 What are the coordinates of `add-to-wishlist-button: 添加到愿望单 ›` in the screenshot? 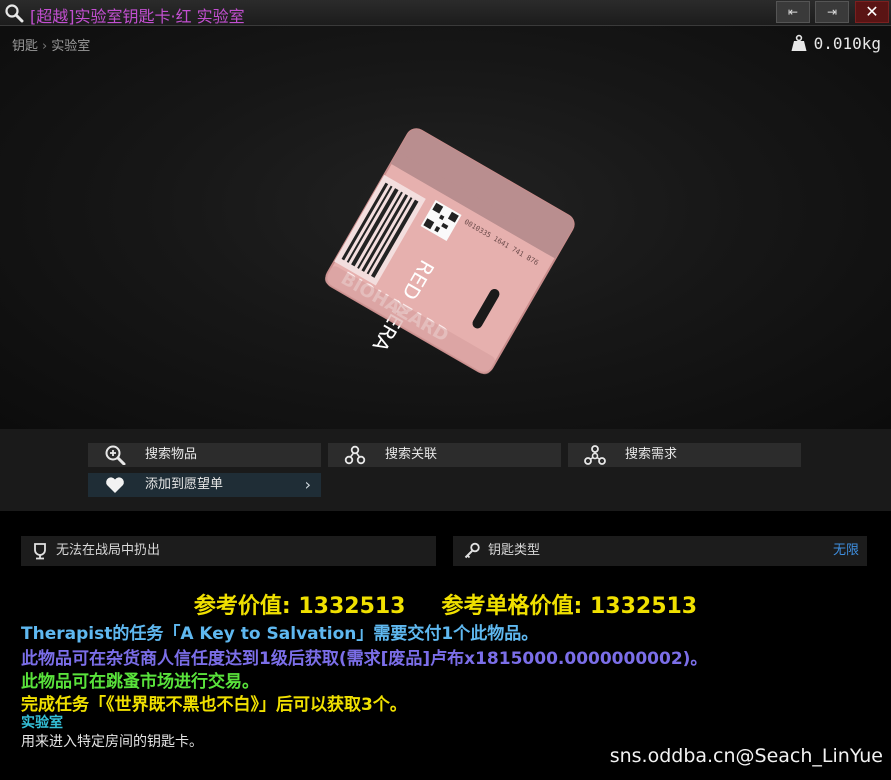 It's located at (204, 485).